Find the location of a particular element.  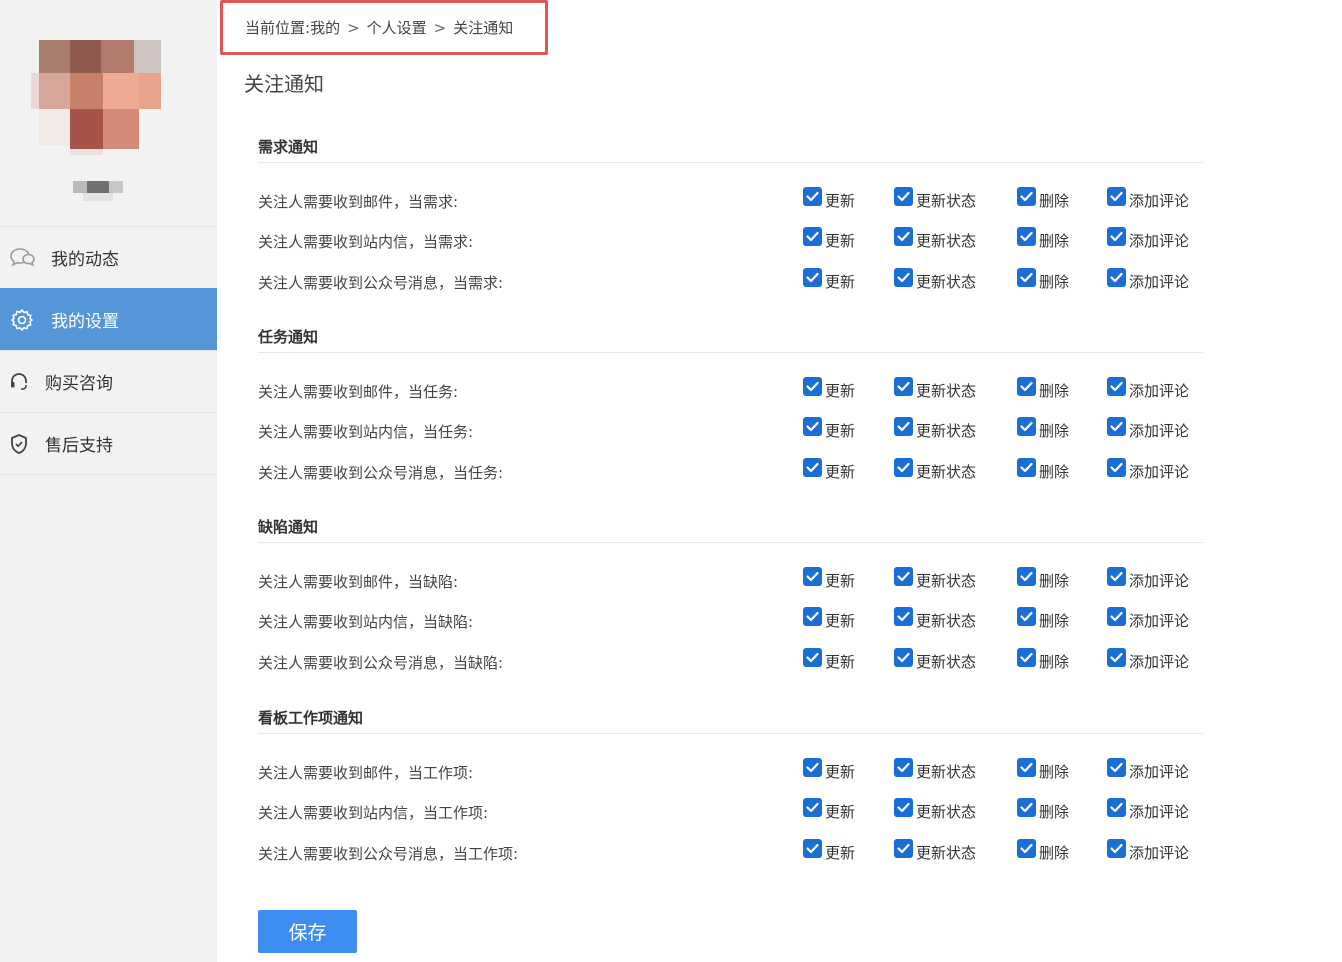

sidebar-item-purchase-inquiry: 购买咨询 is located at coordinates (108, 381).